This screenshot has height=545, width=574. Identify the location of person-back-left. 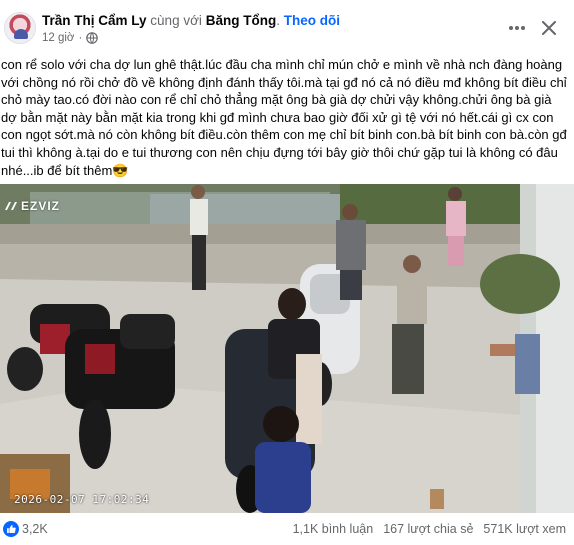
(199, 237).